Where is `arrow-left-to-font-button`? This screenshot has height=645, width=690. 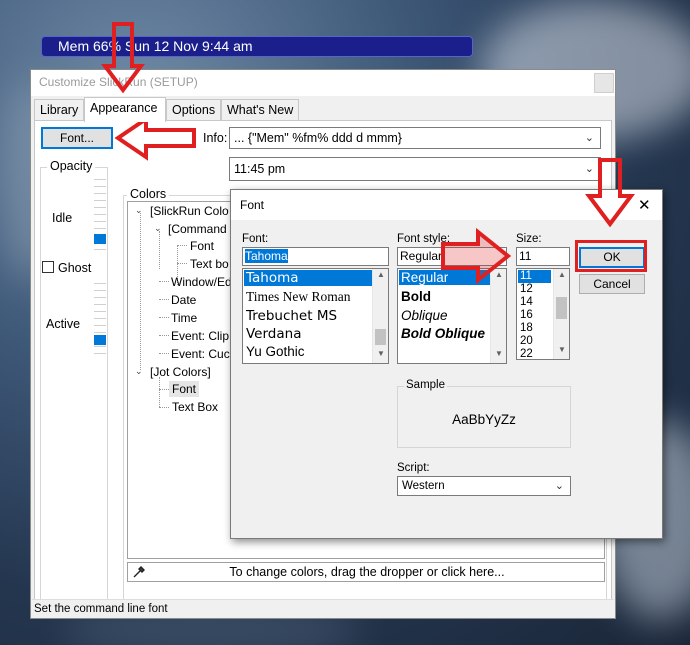 arrow-left-to-font-button is located at coordinates (155, 138).